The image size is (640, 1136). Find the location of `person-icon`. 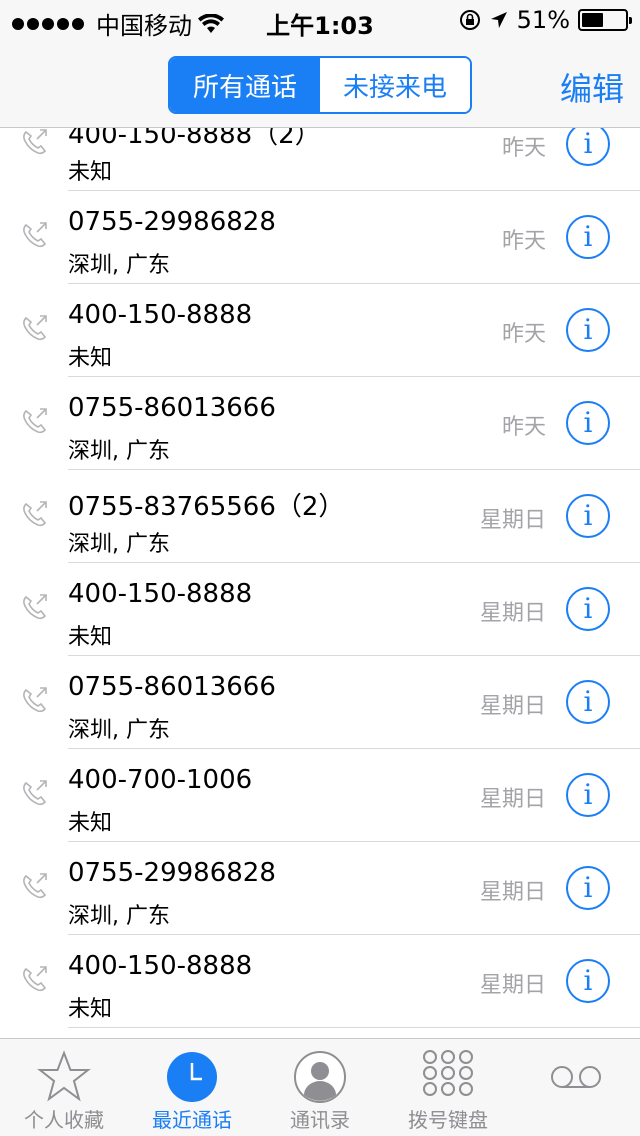

person-icon is located at coordinates (320, 1077).